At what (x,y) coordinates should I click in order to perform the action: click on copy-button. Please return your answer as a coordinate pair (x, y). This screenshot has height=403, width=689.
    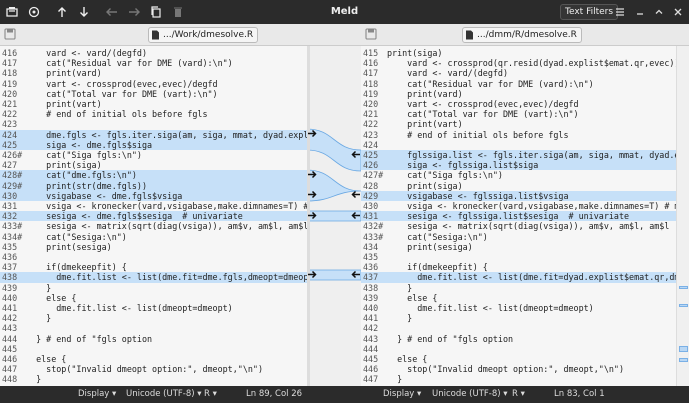
    Looking at the image, I should click on (156, 12).